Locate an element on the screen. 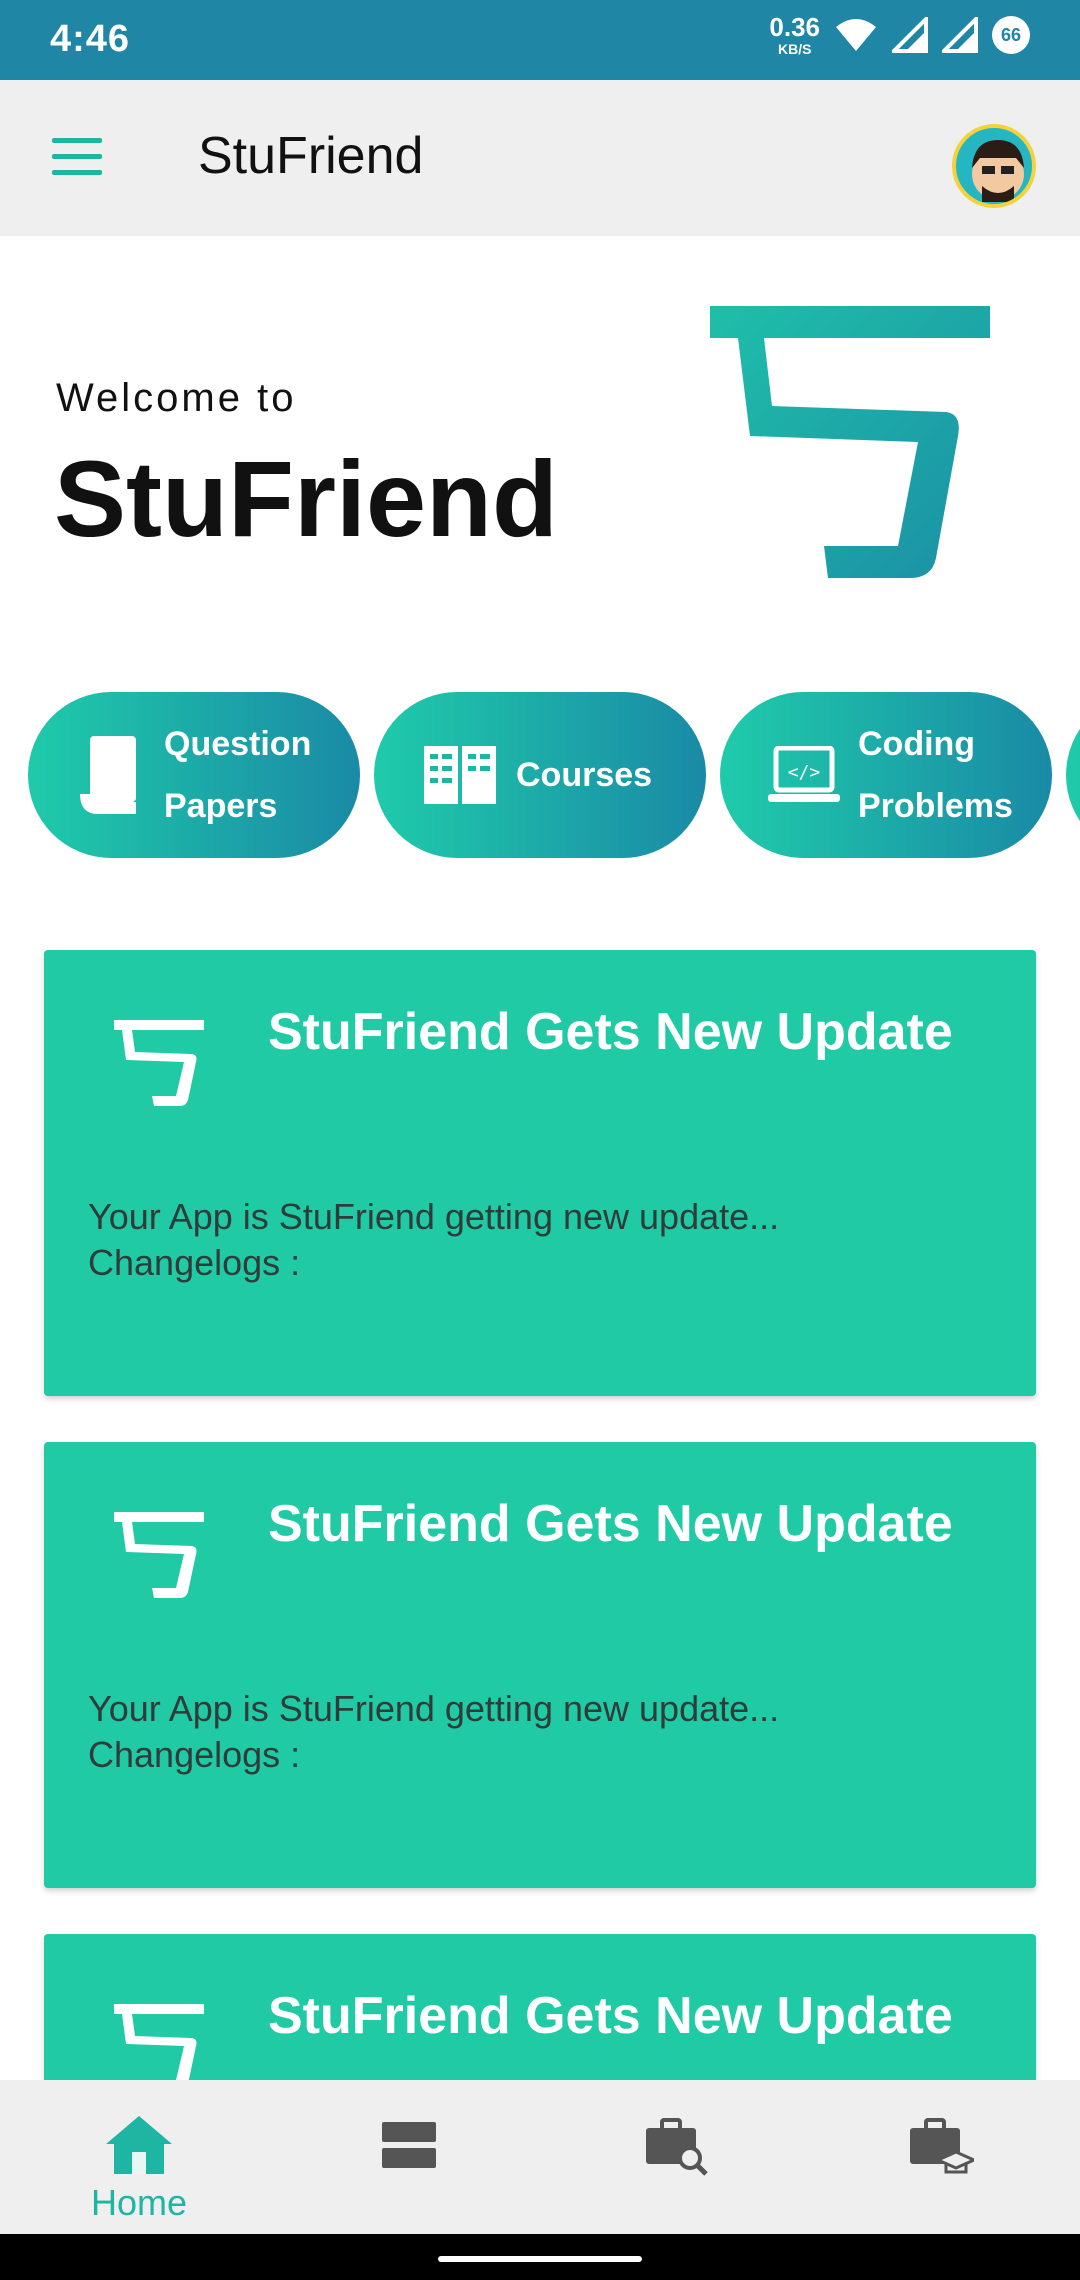  home-icon is located at coordinates (139, 2145).